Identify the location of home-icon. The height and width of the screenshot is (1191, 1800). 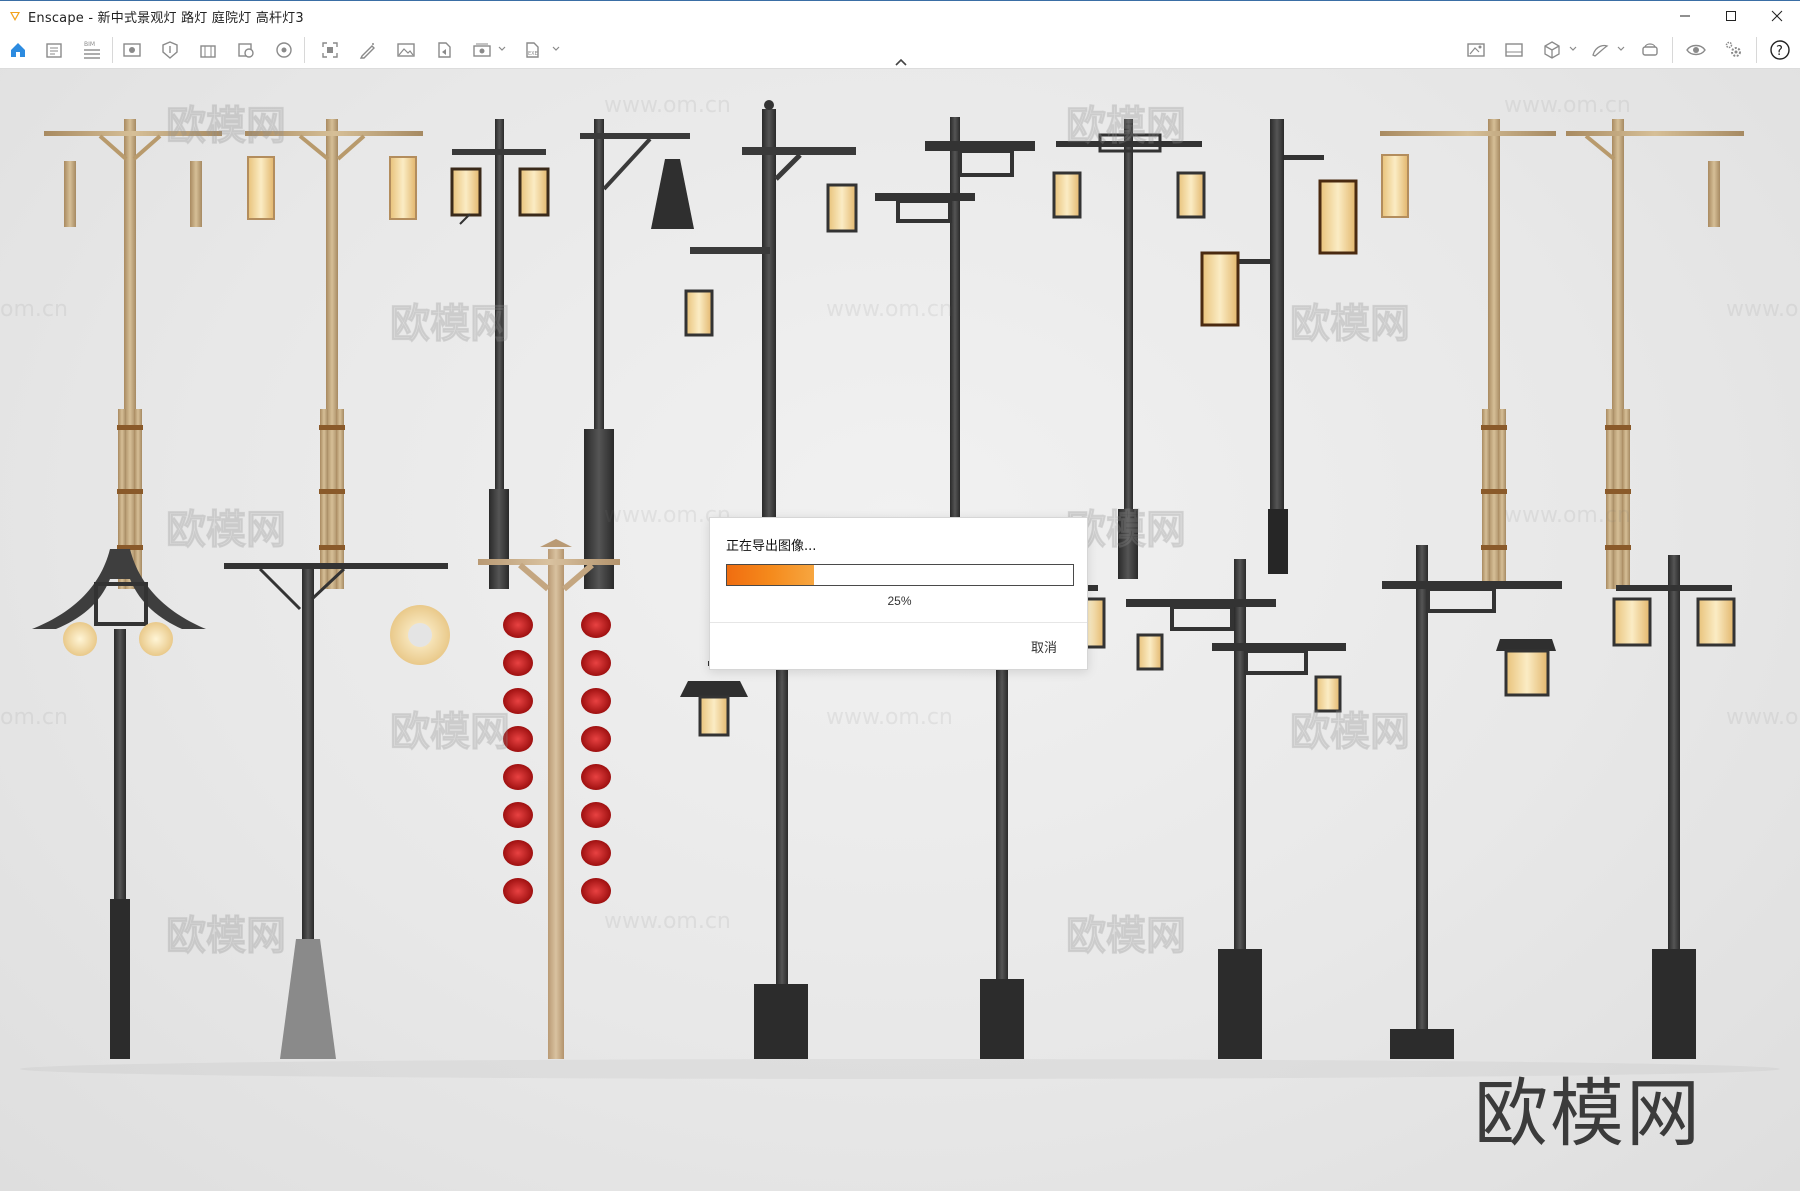
(18, 50).